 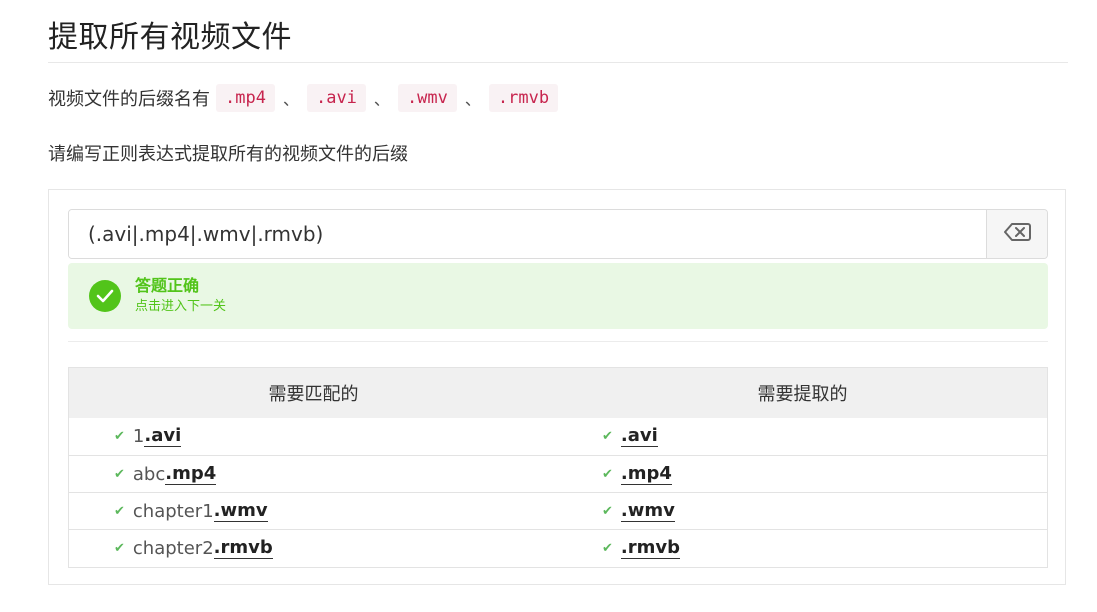 I want to click on table-row: ✔ abc .mp4 ✔ .mp4, so click(x=558, y=473).